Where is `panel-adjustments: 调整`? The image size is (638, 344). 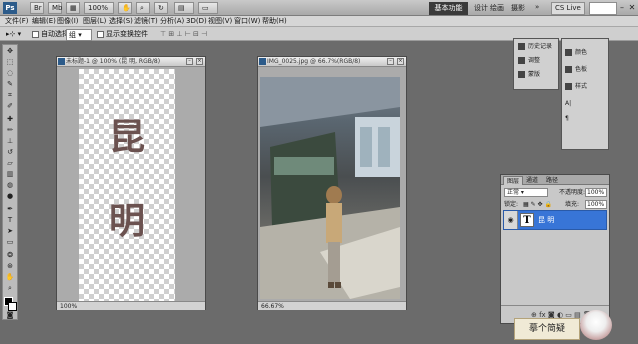 panel-adjustments: 调整 is located at coordinates (538, 61).